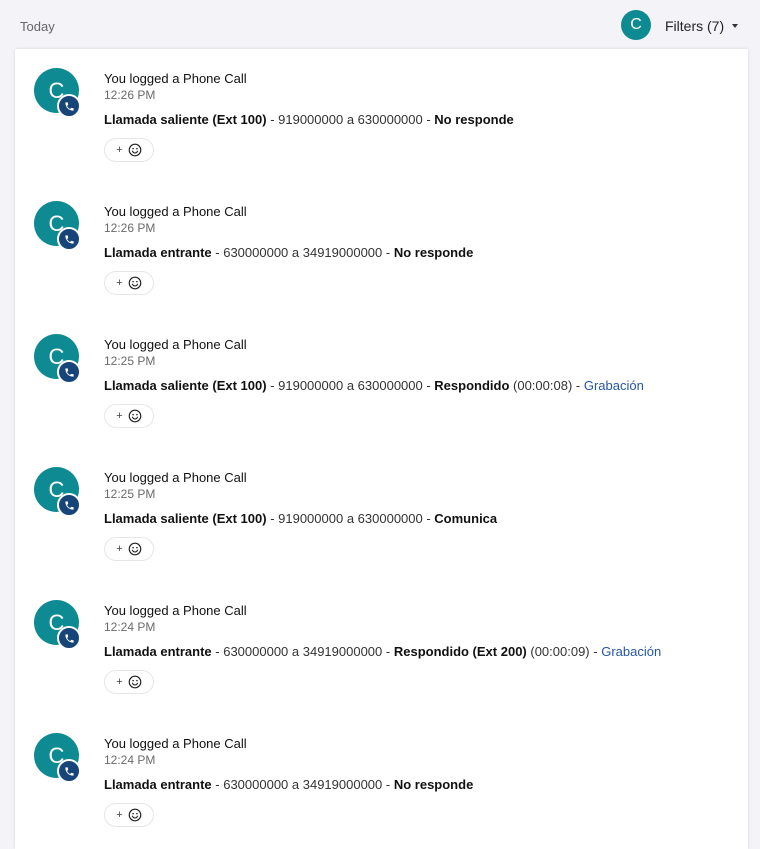 The width and height of the screenshot is (760, 849). Describe the element at coordinates (541, 385) in the screenshot. I see `call-duration: (00:00:08)` at that location.